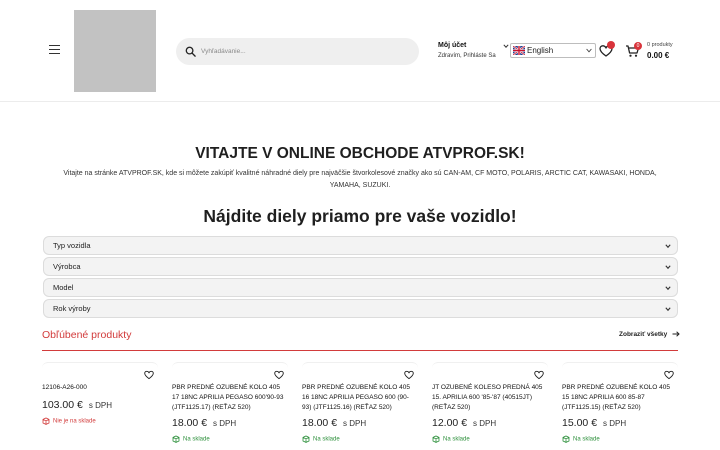  Describe the element at coordinates (611, 45) in the screenshot. I see `wishlist-badge` at that location.